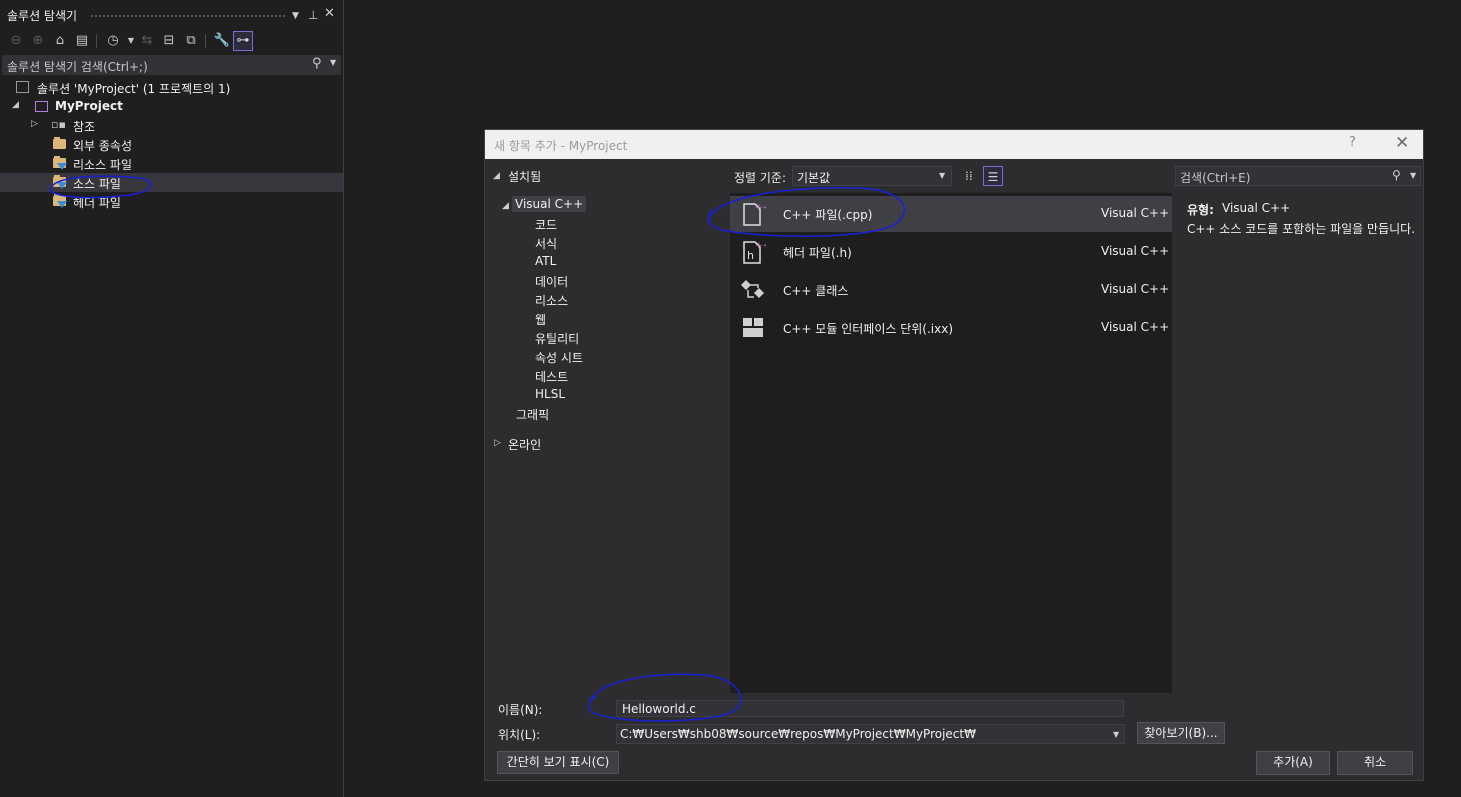 The height and width of the screenshot is (797, 1461). What do you see at coordinates (969, 176) in the screenshot?
I see `grid-view-icon: ⁞⁞` at bounding box center [969, 176].